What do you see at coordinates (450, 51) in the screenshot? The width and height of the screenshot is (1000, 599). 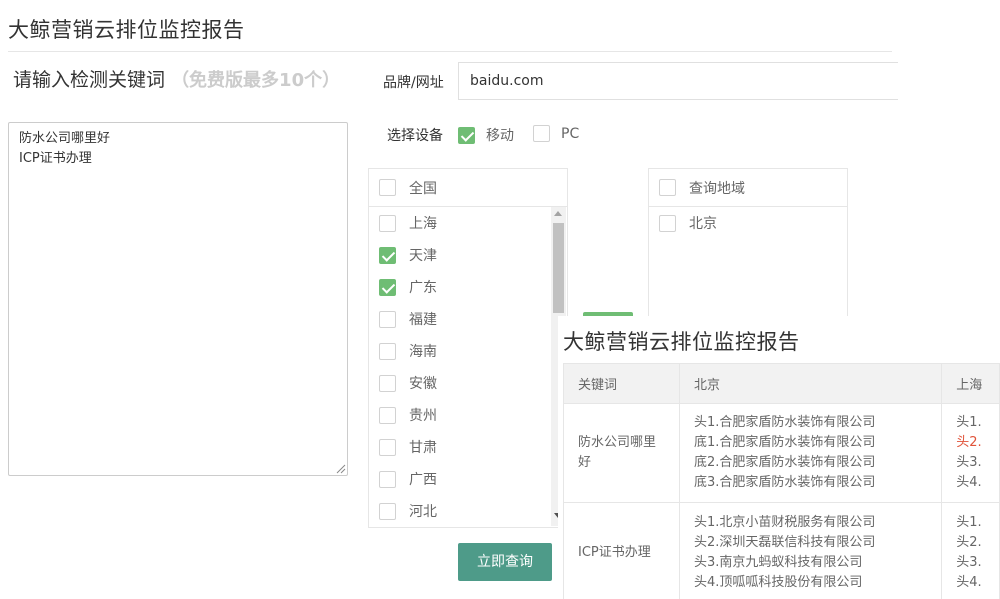 I see `title-divider` at bounding box center [450, 51].